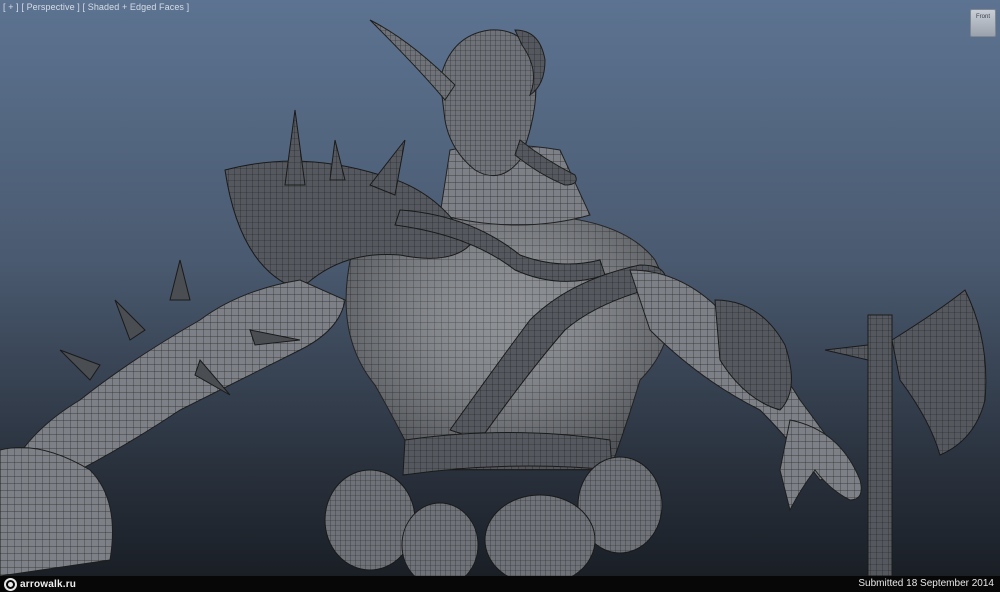 The image size is (1000, 592). What do you see at coordinates (820, 465) in the screenshot?
I see `right-hand-mesh` at bounding box center [820, 465].